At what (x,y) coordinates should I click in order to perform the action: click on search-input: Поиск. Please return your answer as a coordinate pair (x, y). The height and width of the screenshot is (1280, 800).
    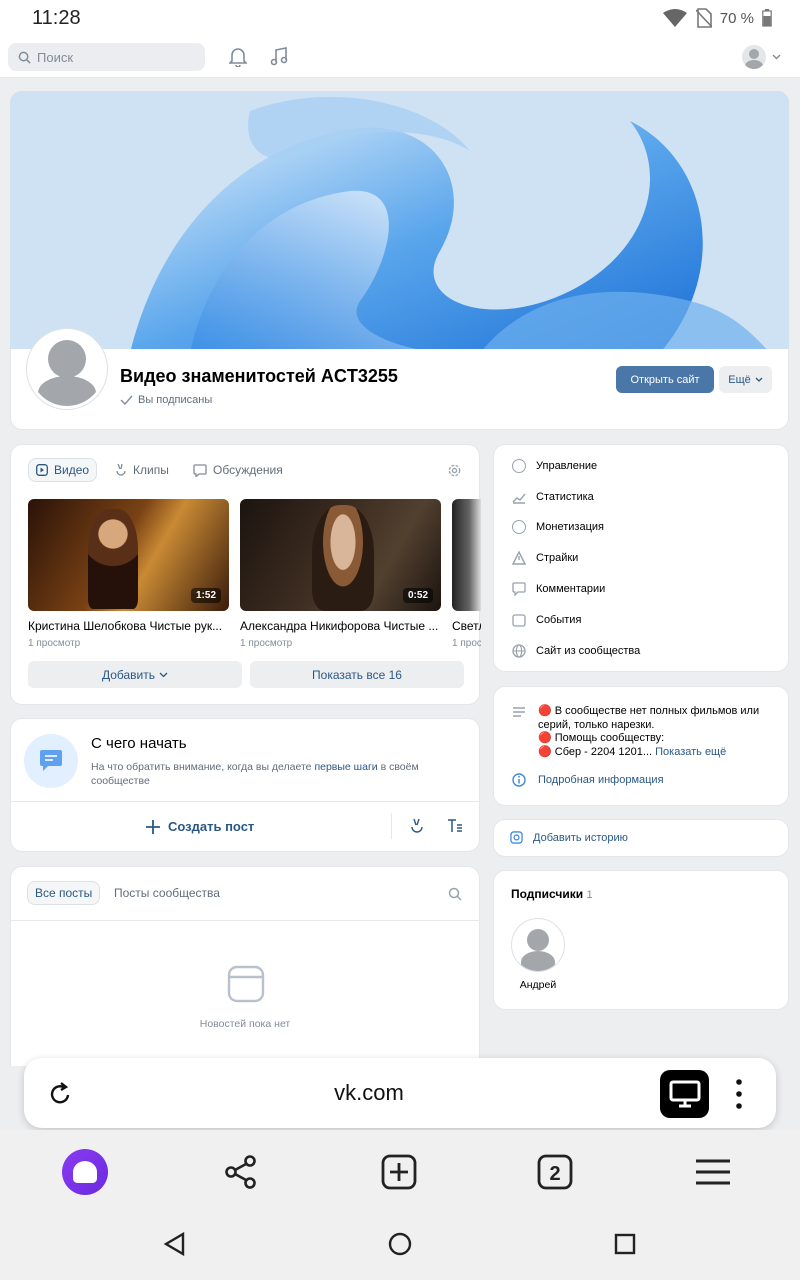
    Looking at the image, I should click on (106, 57).